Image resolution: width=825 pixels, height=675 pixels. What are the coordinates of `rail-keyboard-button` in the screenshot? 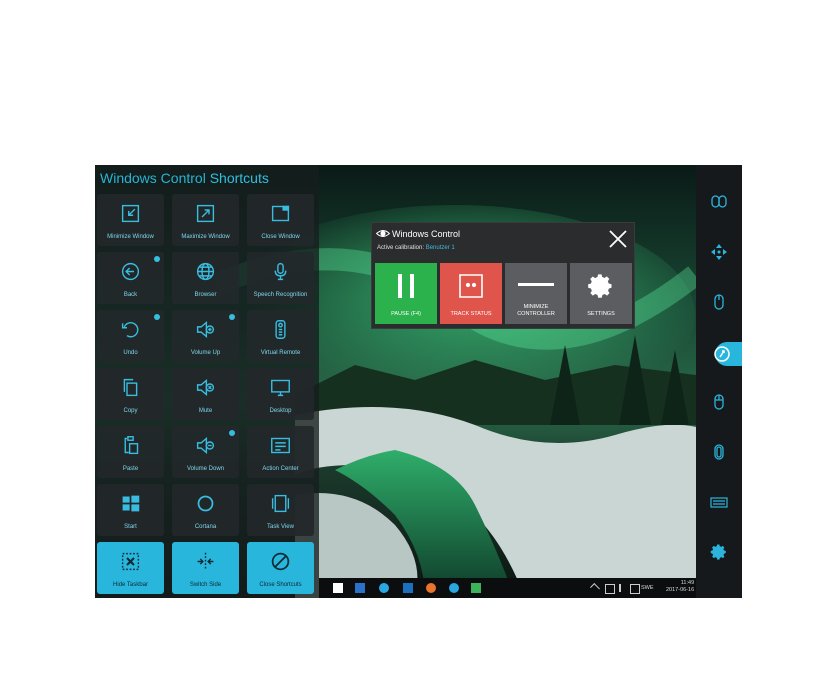 It's located at (719, 502).